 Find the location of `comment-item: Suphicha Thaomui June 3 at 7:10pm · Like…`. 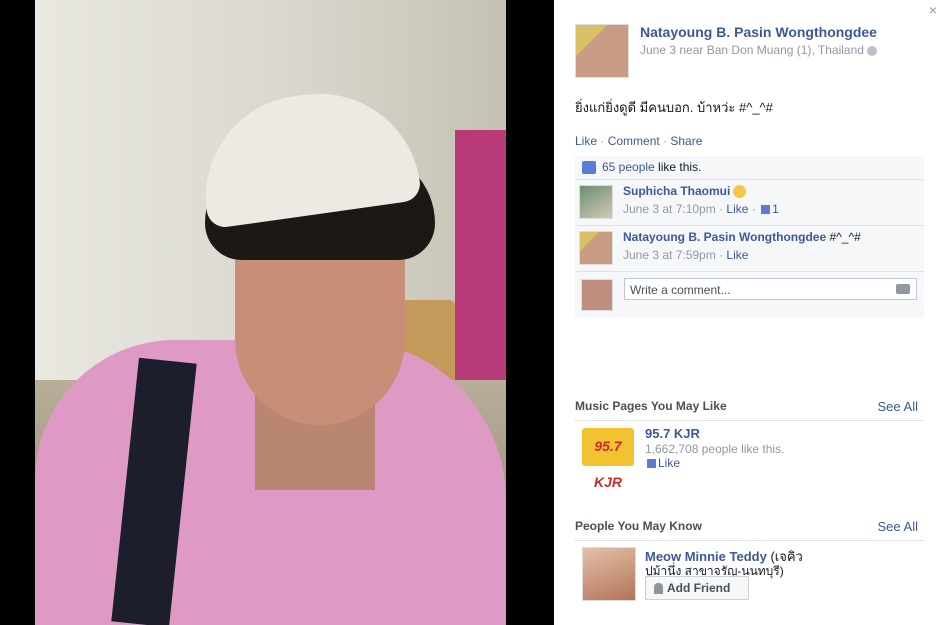

comment-item: Suphicha Thaomui June 3 at 7:10pm · Like… is located at coordinates (749, 203).